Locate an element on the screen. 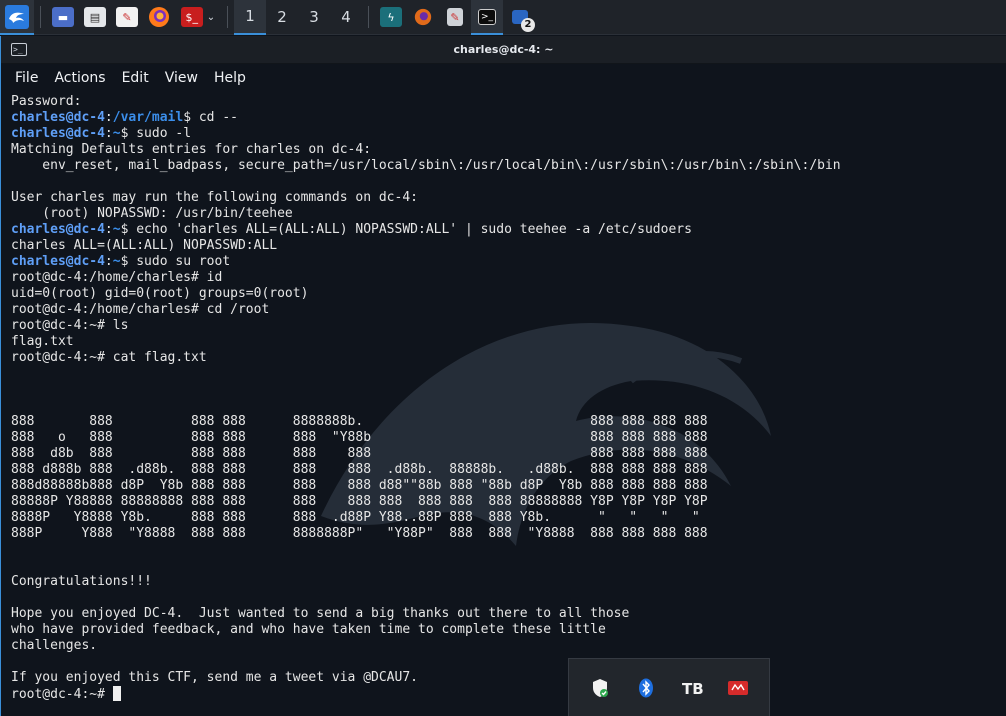 The height and width of the screenshot is (716, 1006). show-desktop-button: ▬ is located at coordinates (63, 17).